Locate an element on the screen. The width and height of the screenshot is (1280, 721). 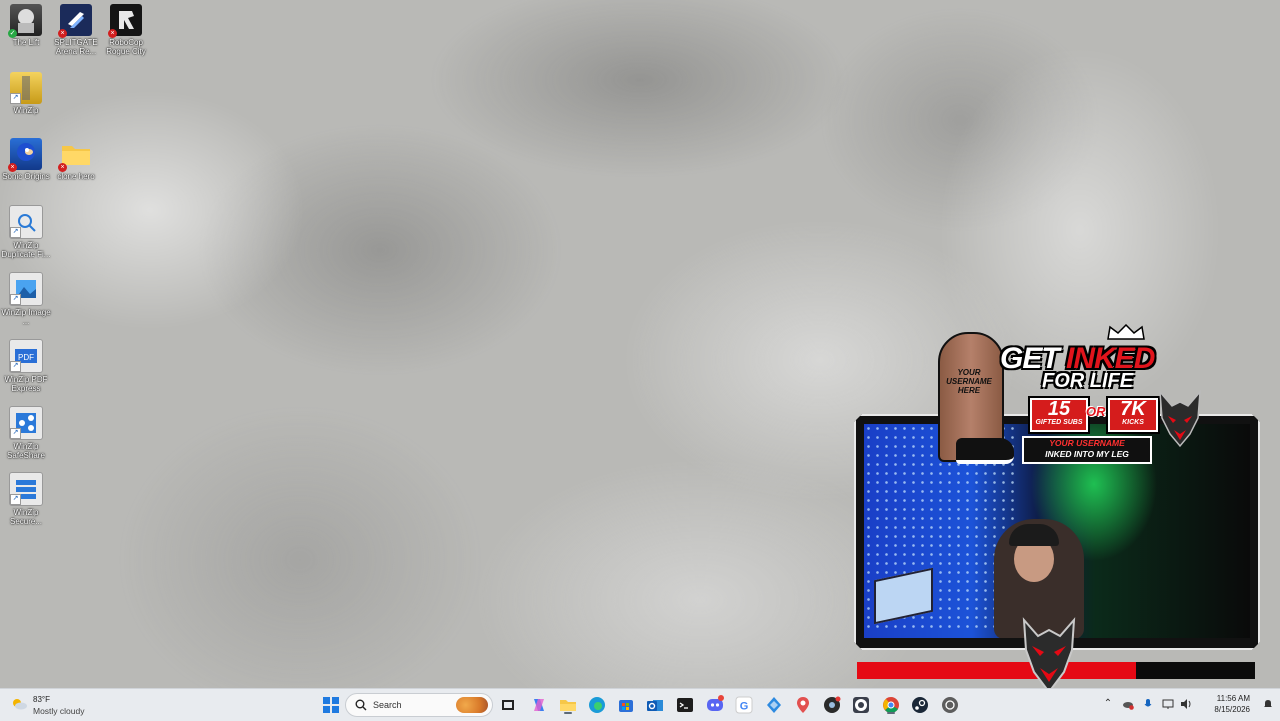
kicks-label: KICKS is located at coordinates (1133, 422).